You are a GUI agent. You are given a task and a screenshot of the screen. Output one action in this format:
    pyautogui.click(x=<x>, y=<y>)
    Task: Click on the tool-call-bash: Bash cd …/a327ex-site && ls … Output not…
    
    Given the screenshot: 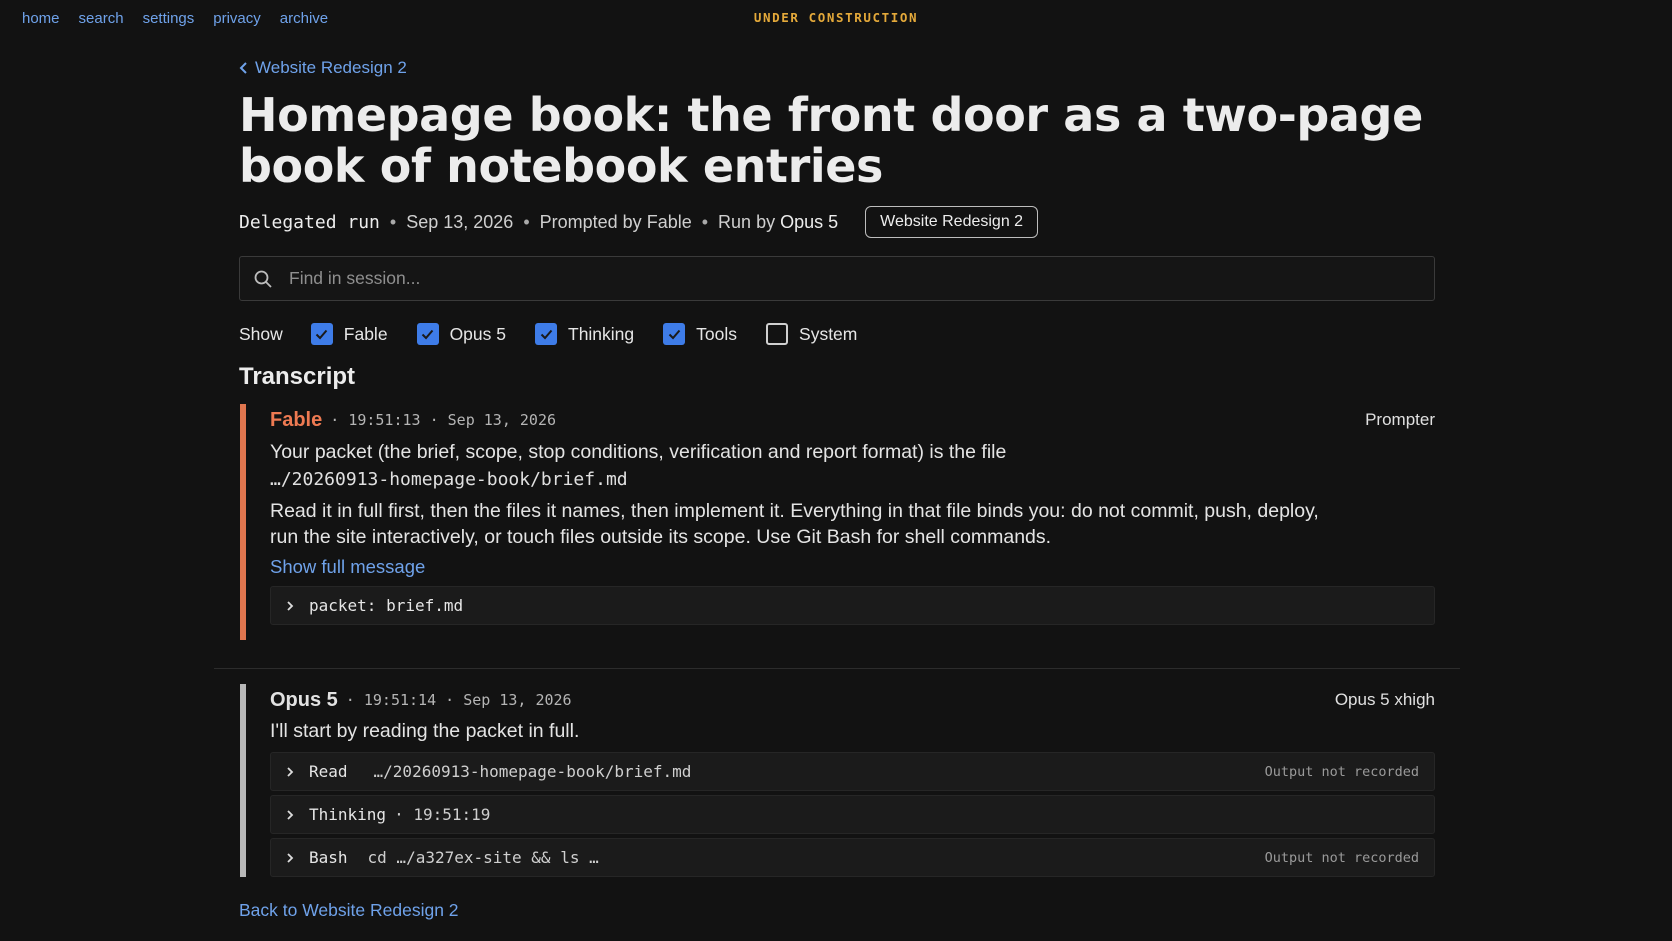 What is the action you would take?
    pyautogui.click(x=852, y=857)
    